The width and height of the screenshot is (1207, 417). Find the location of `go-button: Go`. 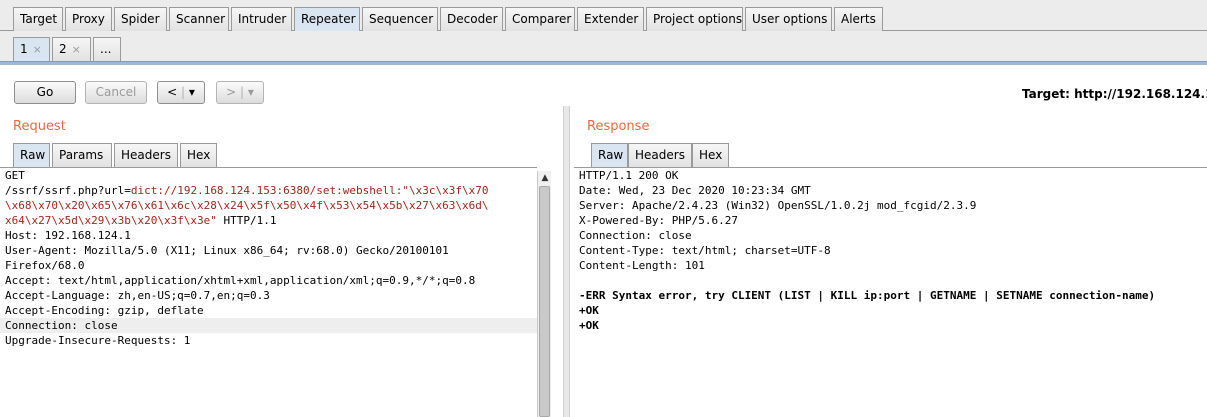

go-button: Go is located at coordinates (45, 92).